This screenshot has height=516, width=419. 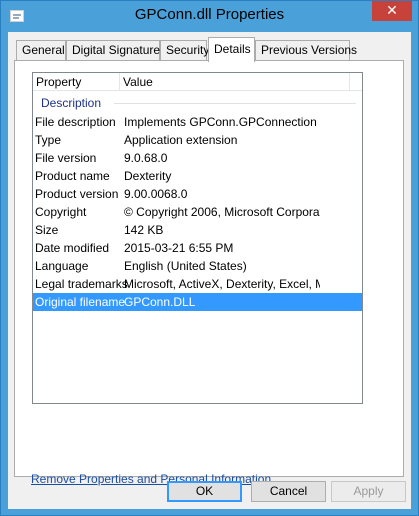 What do you see at coordinates (368, 491) in the screenshot?
I see `apply-button: Apply` at bounding box center [368, 491].